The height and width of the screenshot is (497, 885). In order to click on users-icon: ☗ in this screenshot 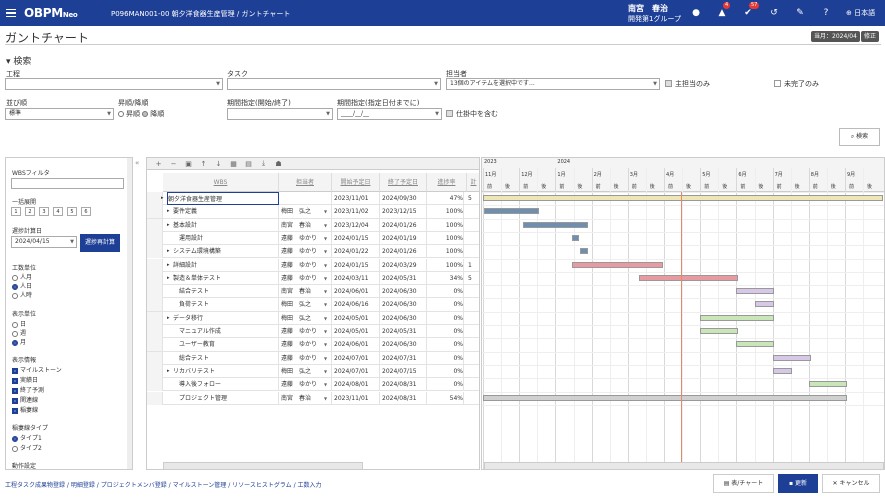, I will do `click(278, 164)`.